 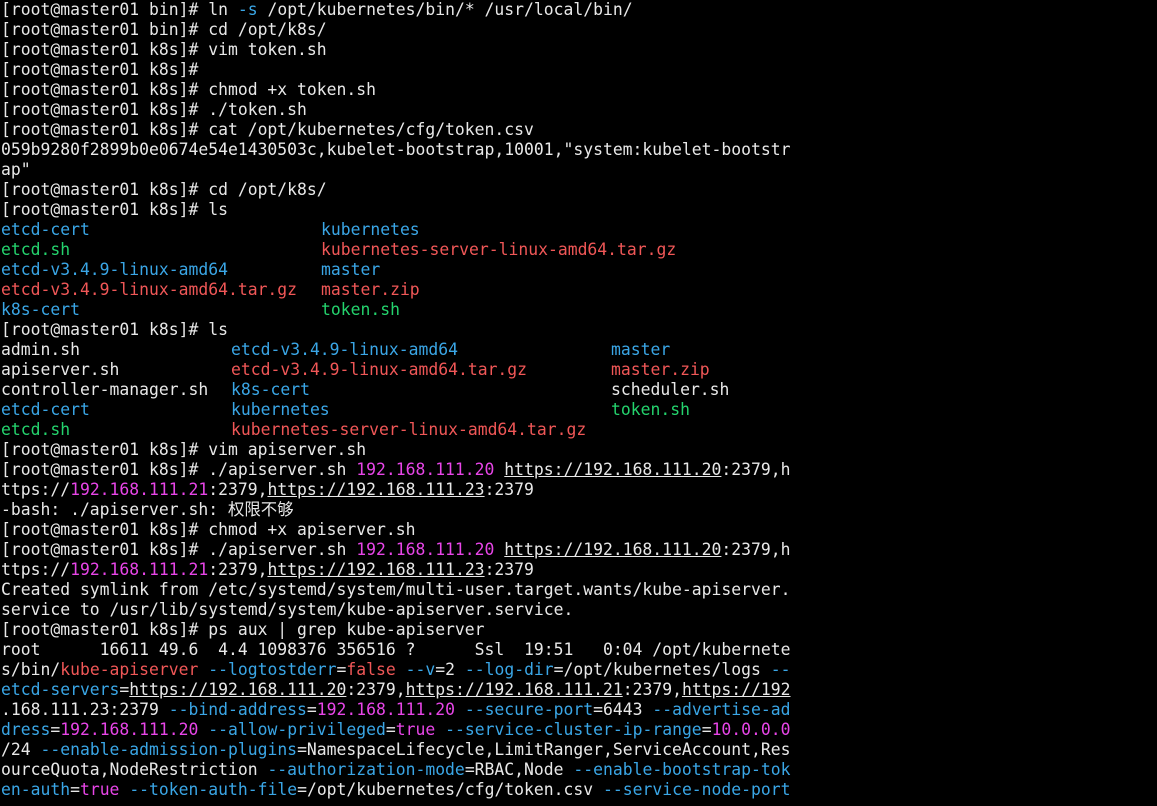 I want to click on ls-entry: apiserver.sh, so click(x=60, y=369).